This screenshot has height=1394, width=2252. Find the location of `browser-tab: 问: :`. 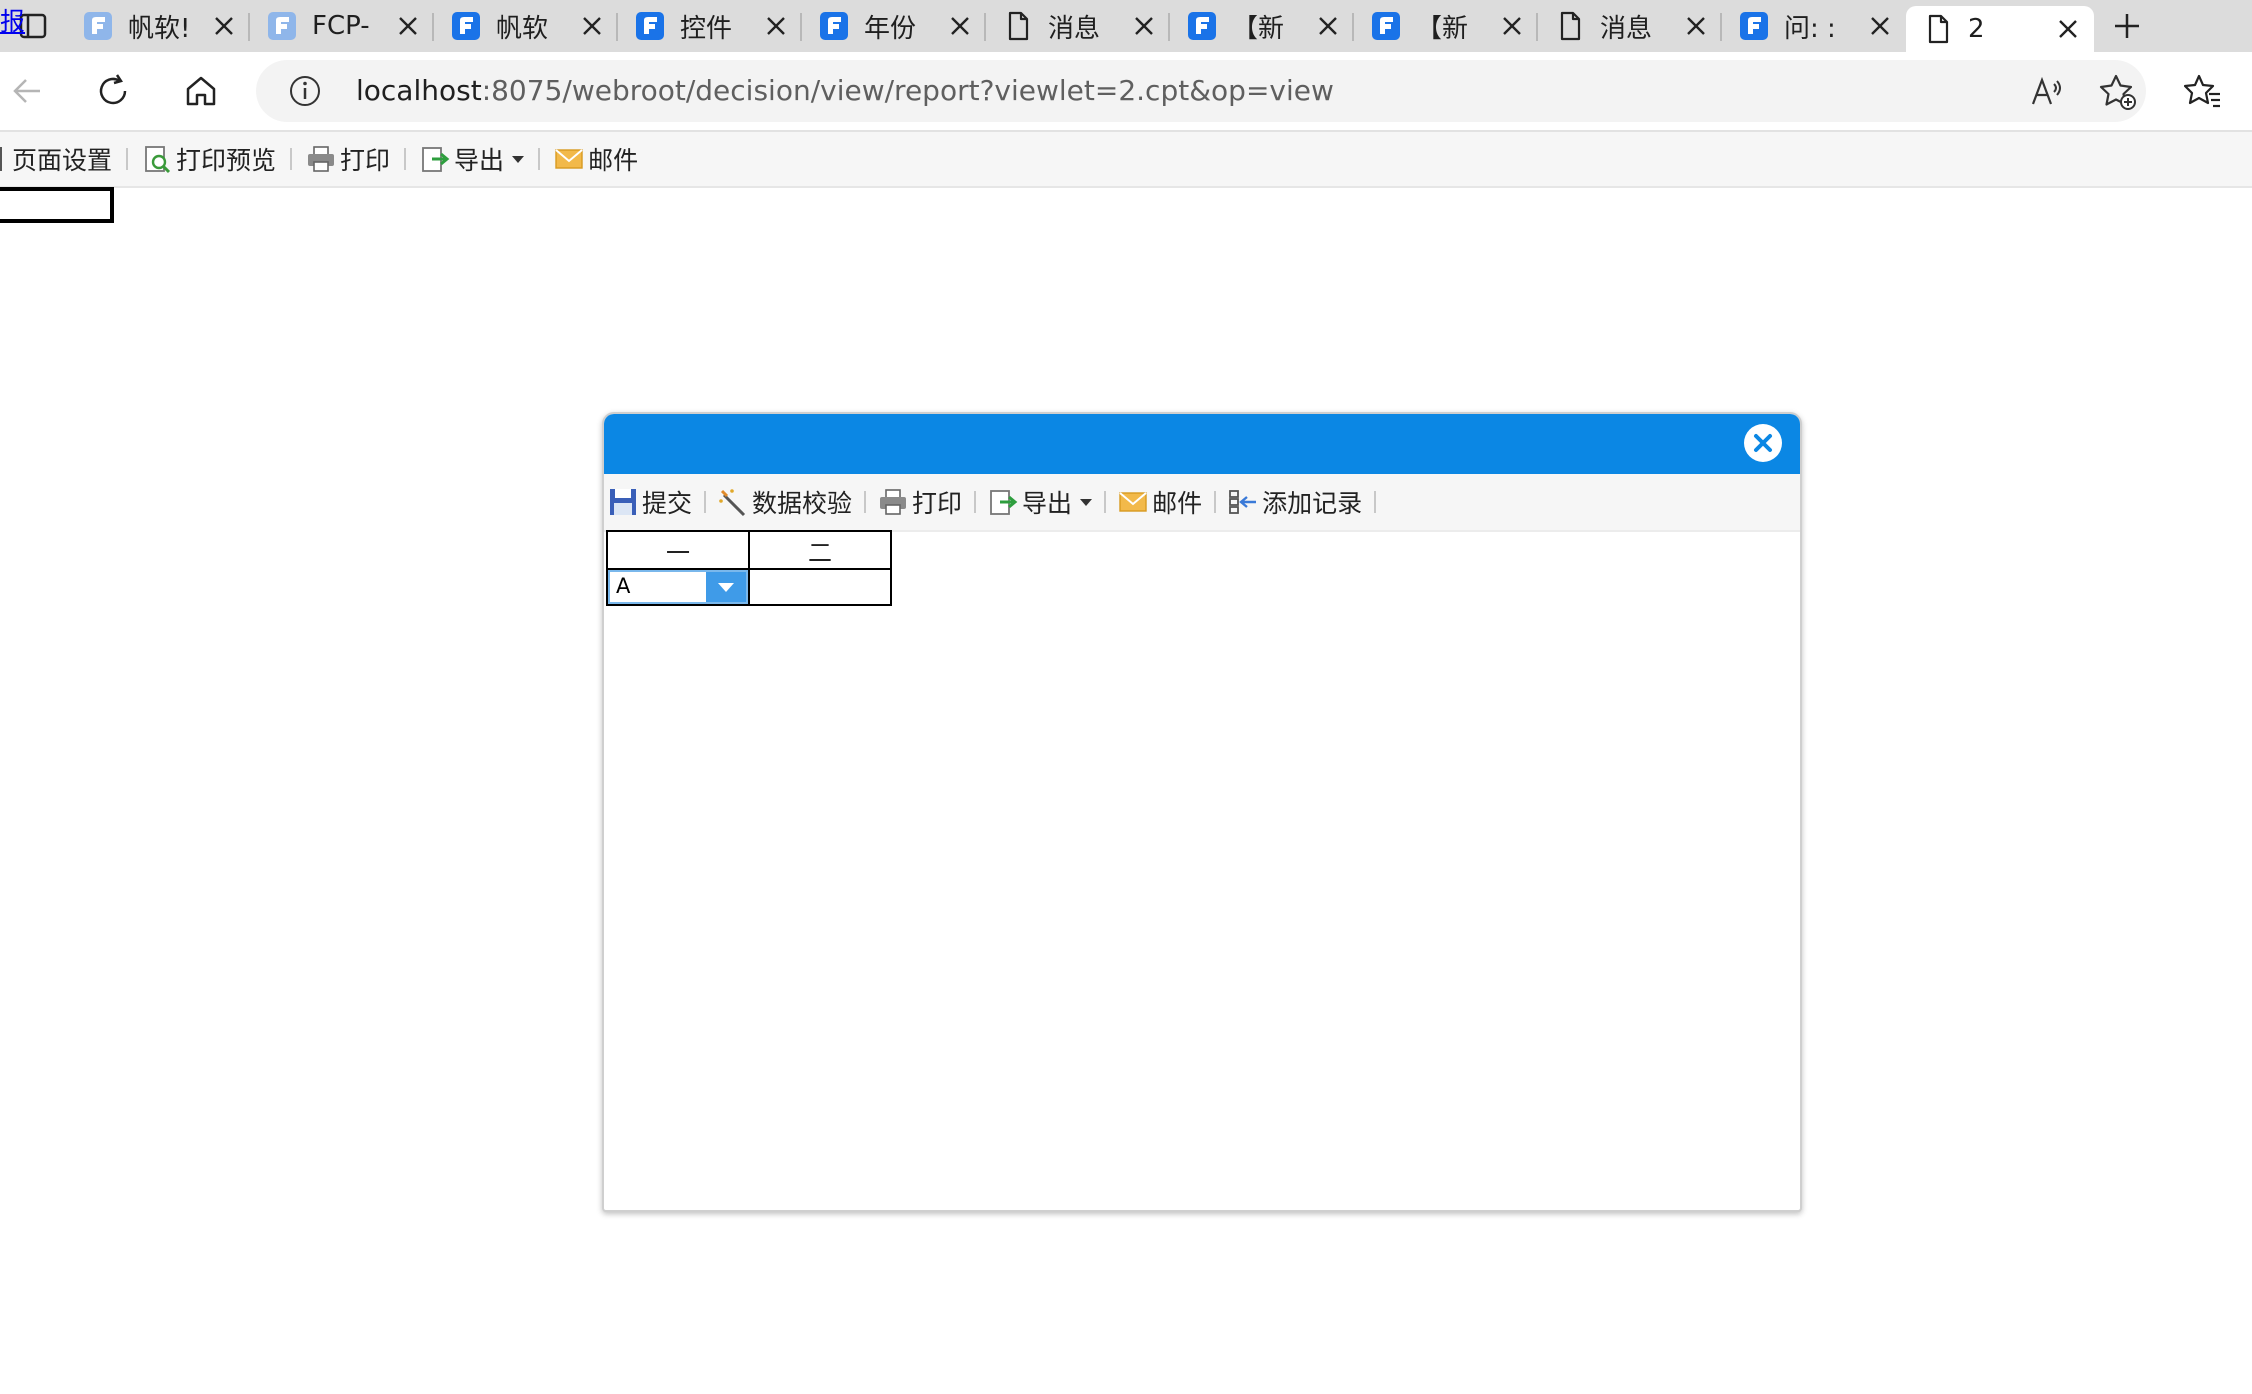

browser-tab: 问: : is located at coordinates (1814, 26).